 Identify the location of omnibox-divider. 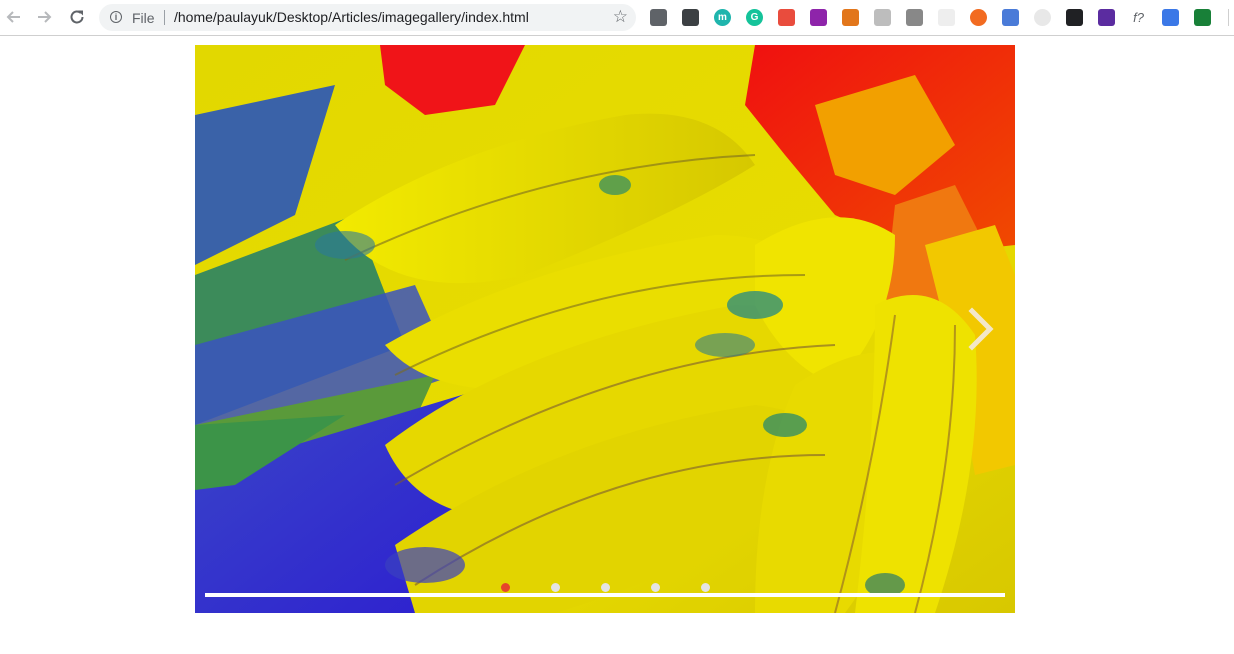
(164, 17).